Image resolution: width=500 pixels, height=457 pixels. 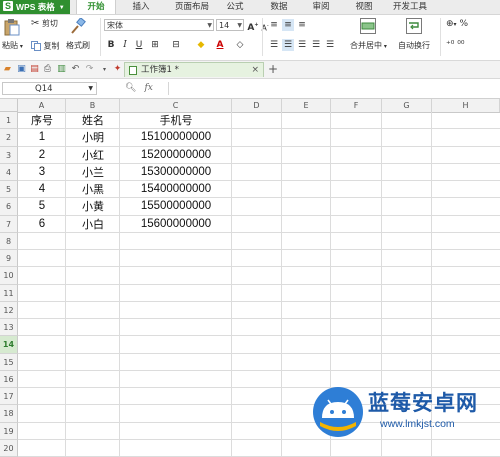 What do you see at coordinates (288, 45) in the screenshot?
I see `align-center-button: ☰` at bounding box center [288, 45].